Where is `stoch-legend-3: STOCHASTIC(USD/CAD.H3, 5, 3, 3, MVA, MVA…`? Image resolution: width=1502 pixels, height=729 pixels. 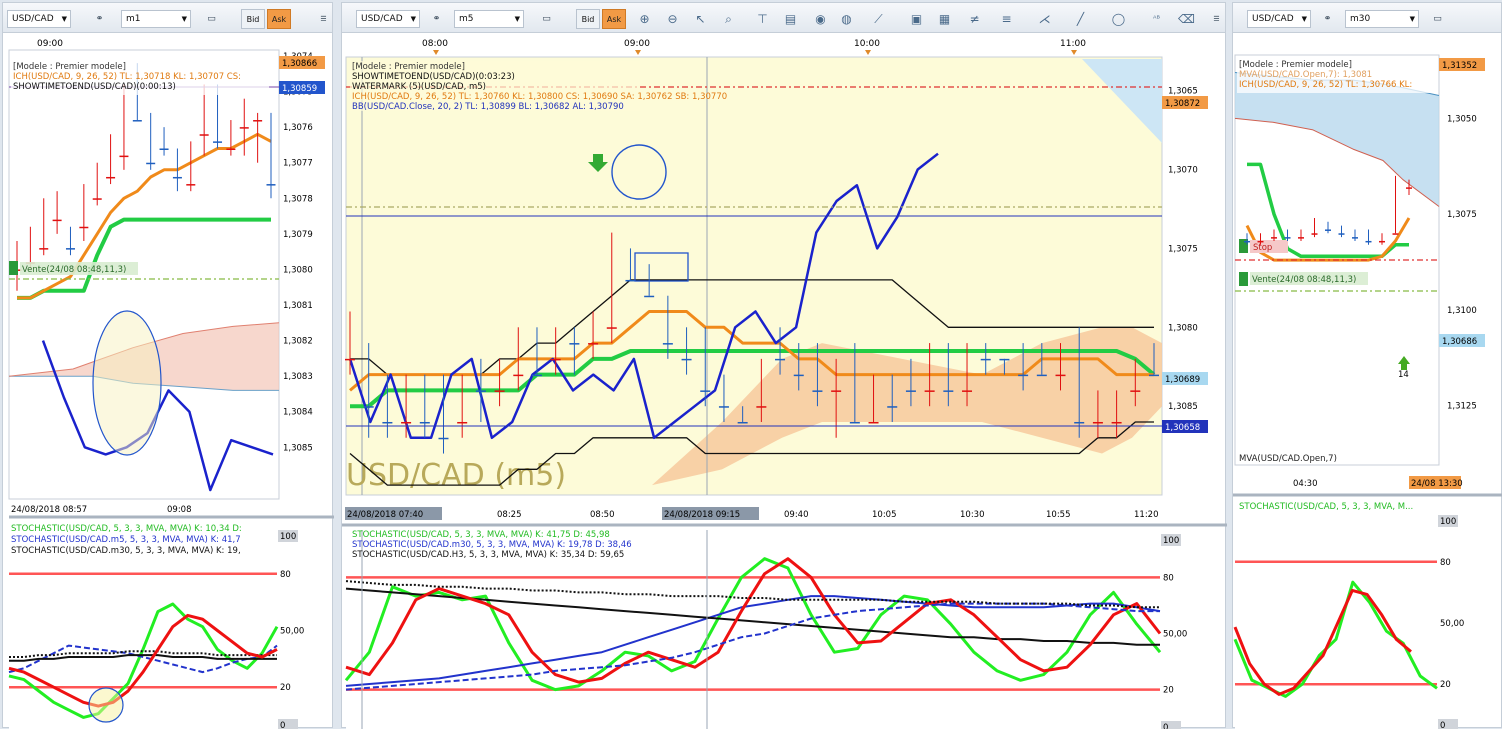
stoch-legend-3: STOCHASTIC(USD/CAD.H3, 5, 3, 3, MVA, MVA… is located at coordinates (488, 555).